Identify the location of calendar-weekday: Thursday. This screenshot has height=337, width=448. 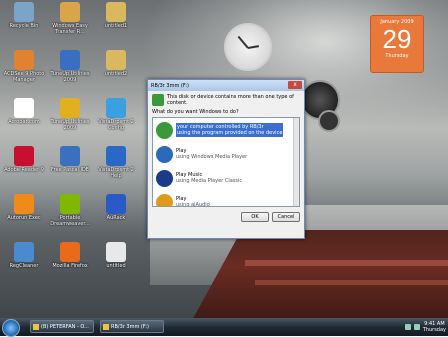
(397, 56).